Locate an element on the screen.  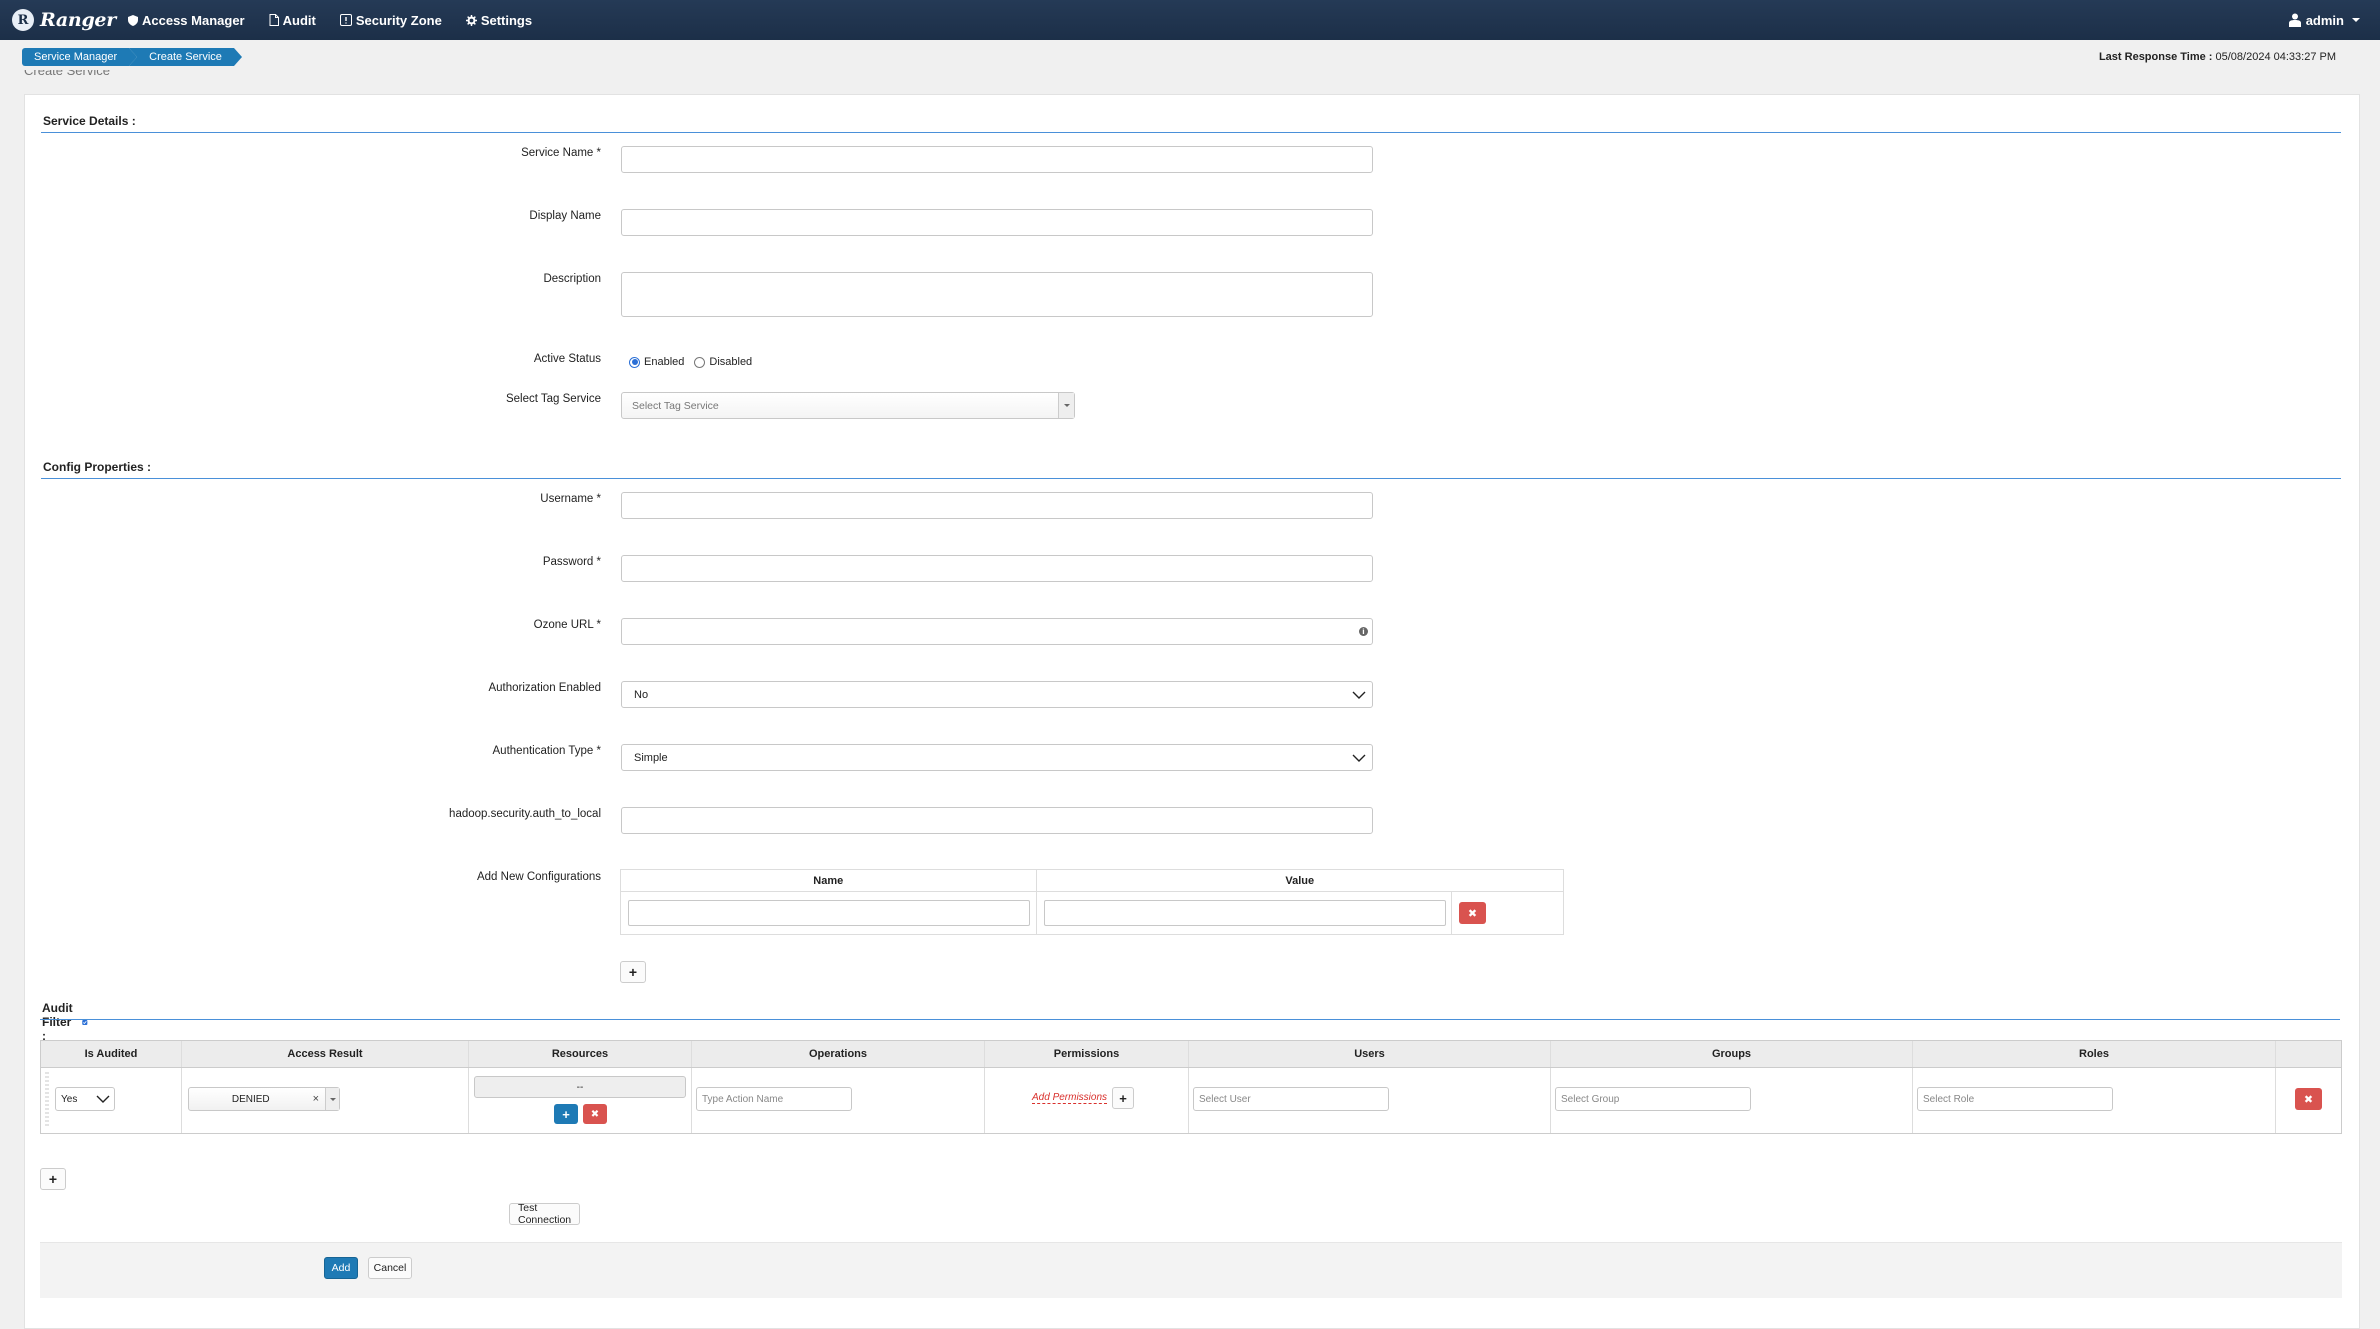
nav-audit: Audit is located at coordinates (292, 20).